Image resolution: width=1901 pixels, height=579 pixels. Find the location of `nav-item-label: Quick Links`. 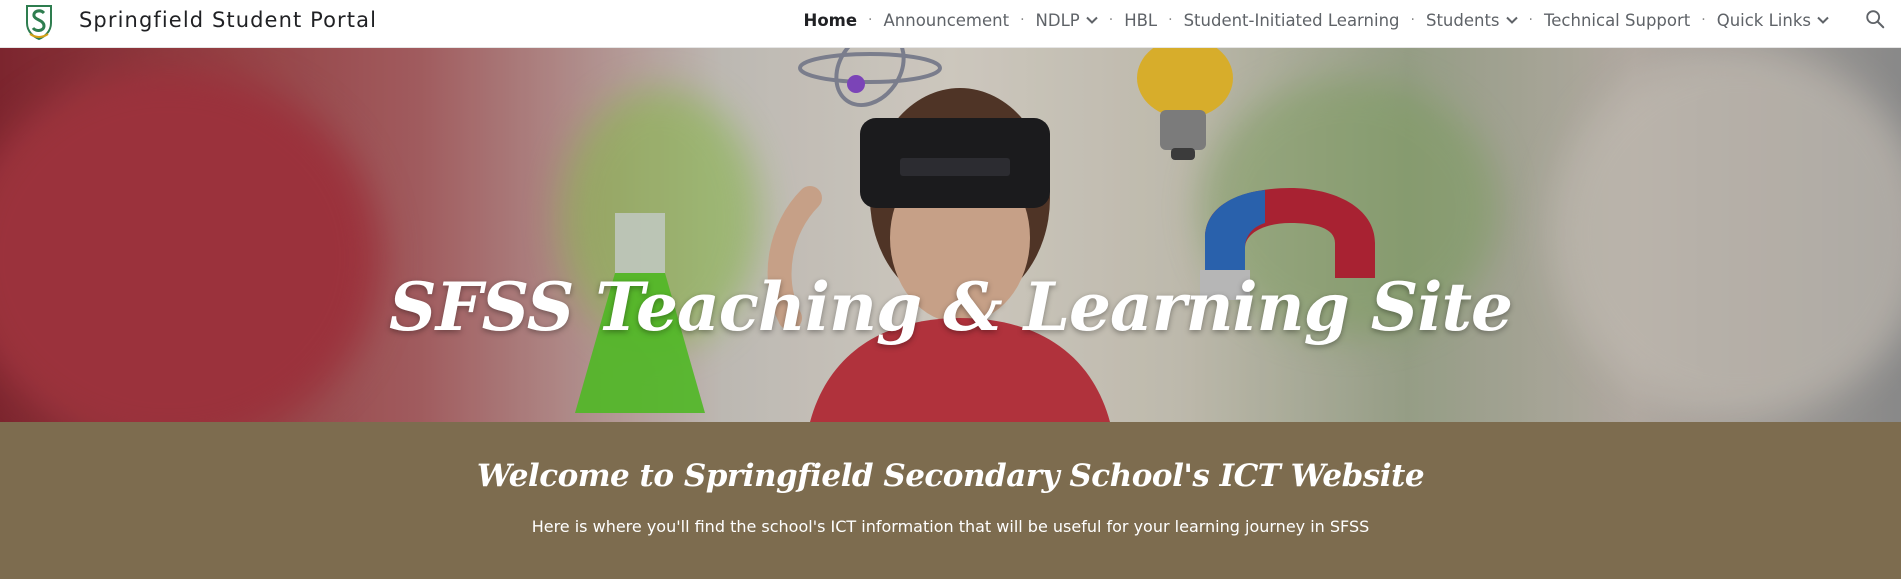

nav-item-label: Quick Links is located at coordinates (1763, 20).